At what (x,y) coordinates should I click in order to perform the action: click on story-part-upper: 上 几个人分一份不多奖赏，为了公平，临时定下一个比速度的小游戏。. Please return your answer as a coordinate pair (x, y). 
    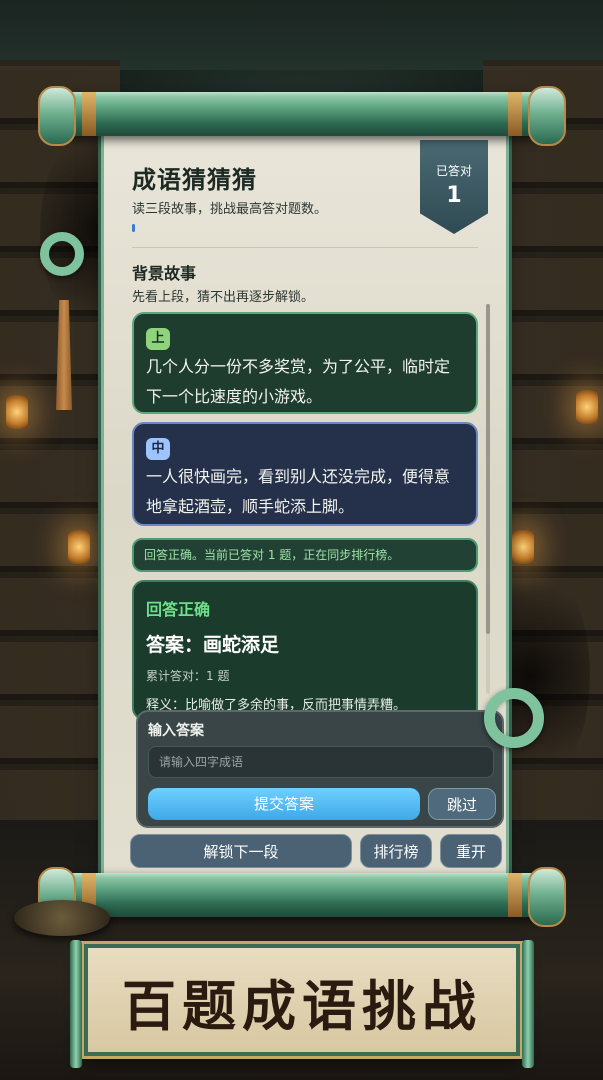
    Looking at the image, I should click on (305, 363).